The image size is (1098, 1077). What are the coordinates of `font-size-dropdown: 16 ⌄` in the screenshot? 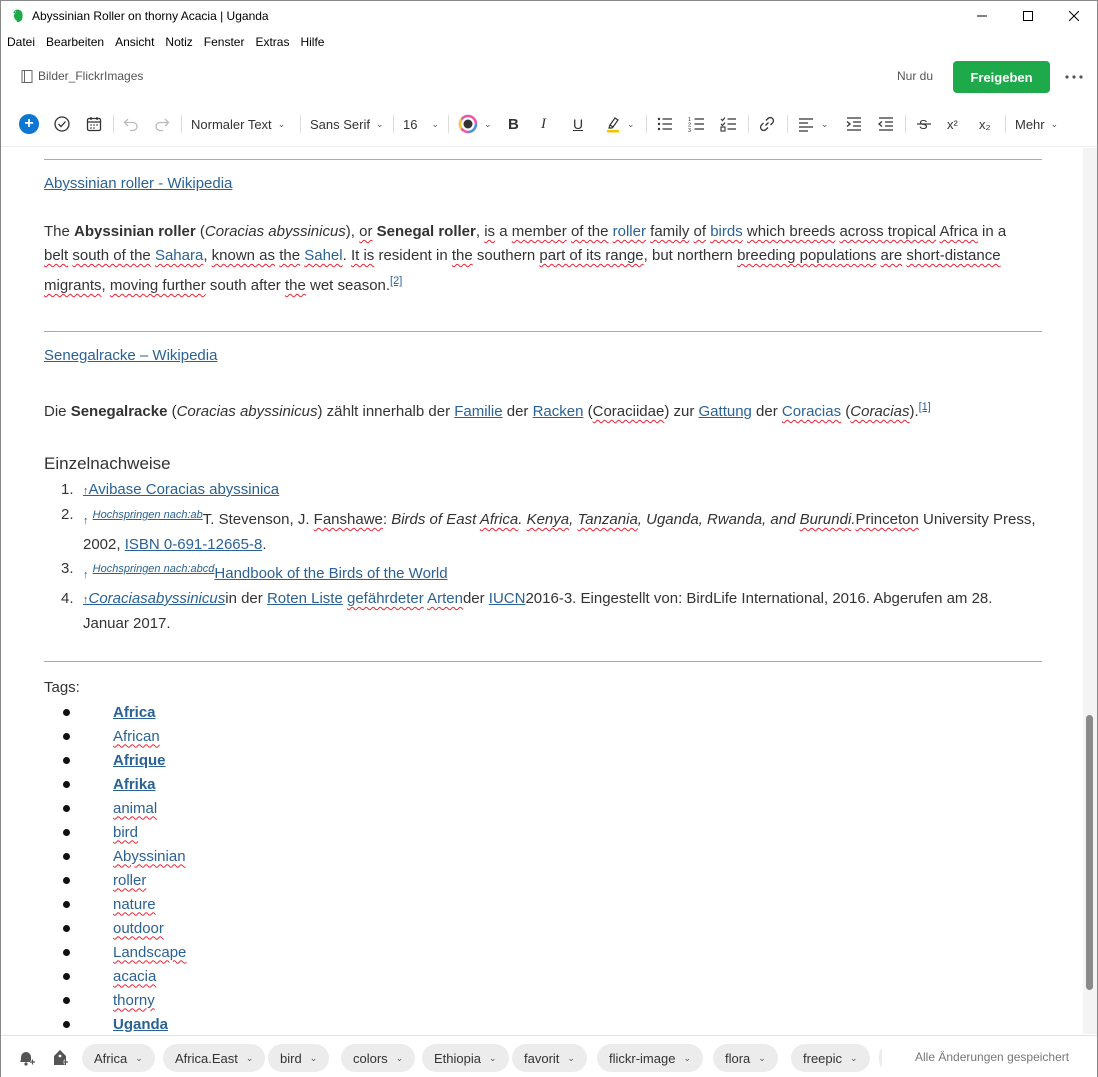 It's located at (421, 124).